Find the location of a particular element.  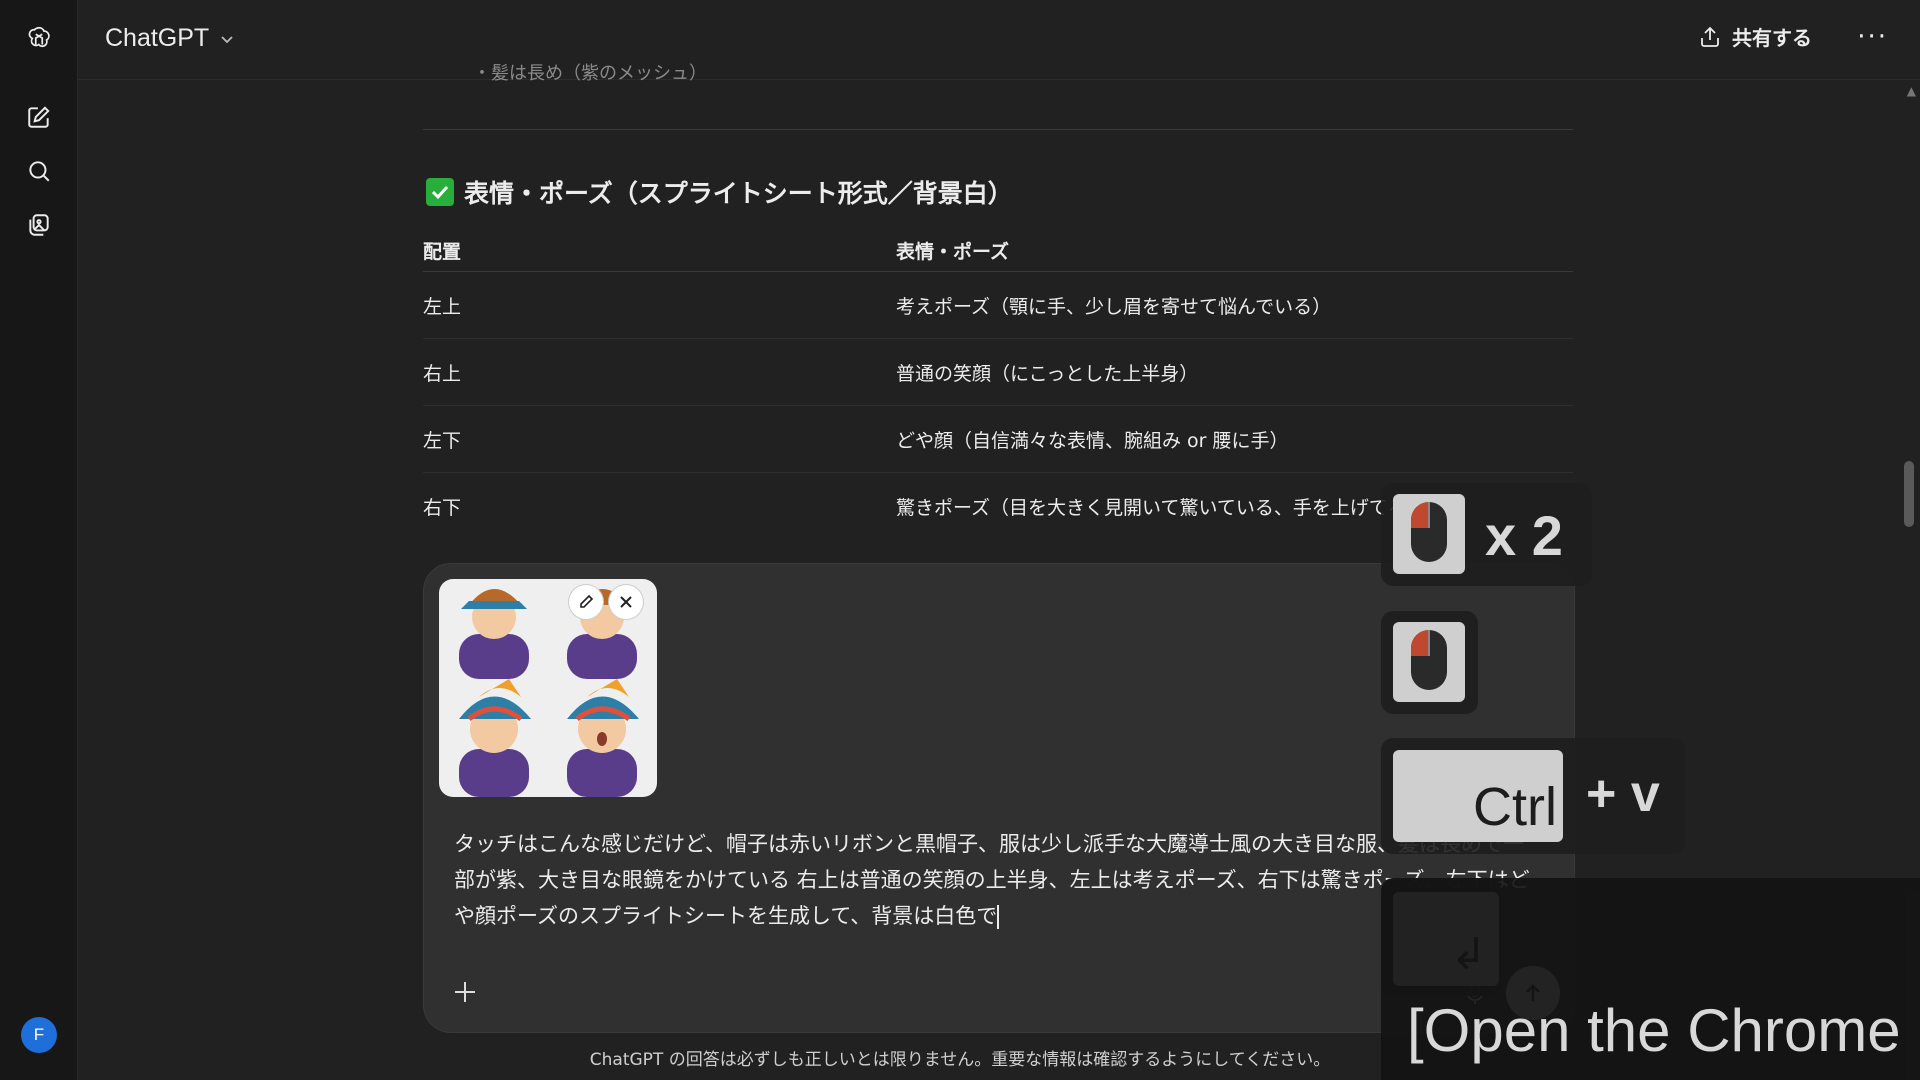

ctrl-key: Ctrl is located at coordinates (1478, 796).